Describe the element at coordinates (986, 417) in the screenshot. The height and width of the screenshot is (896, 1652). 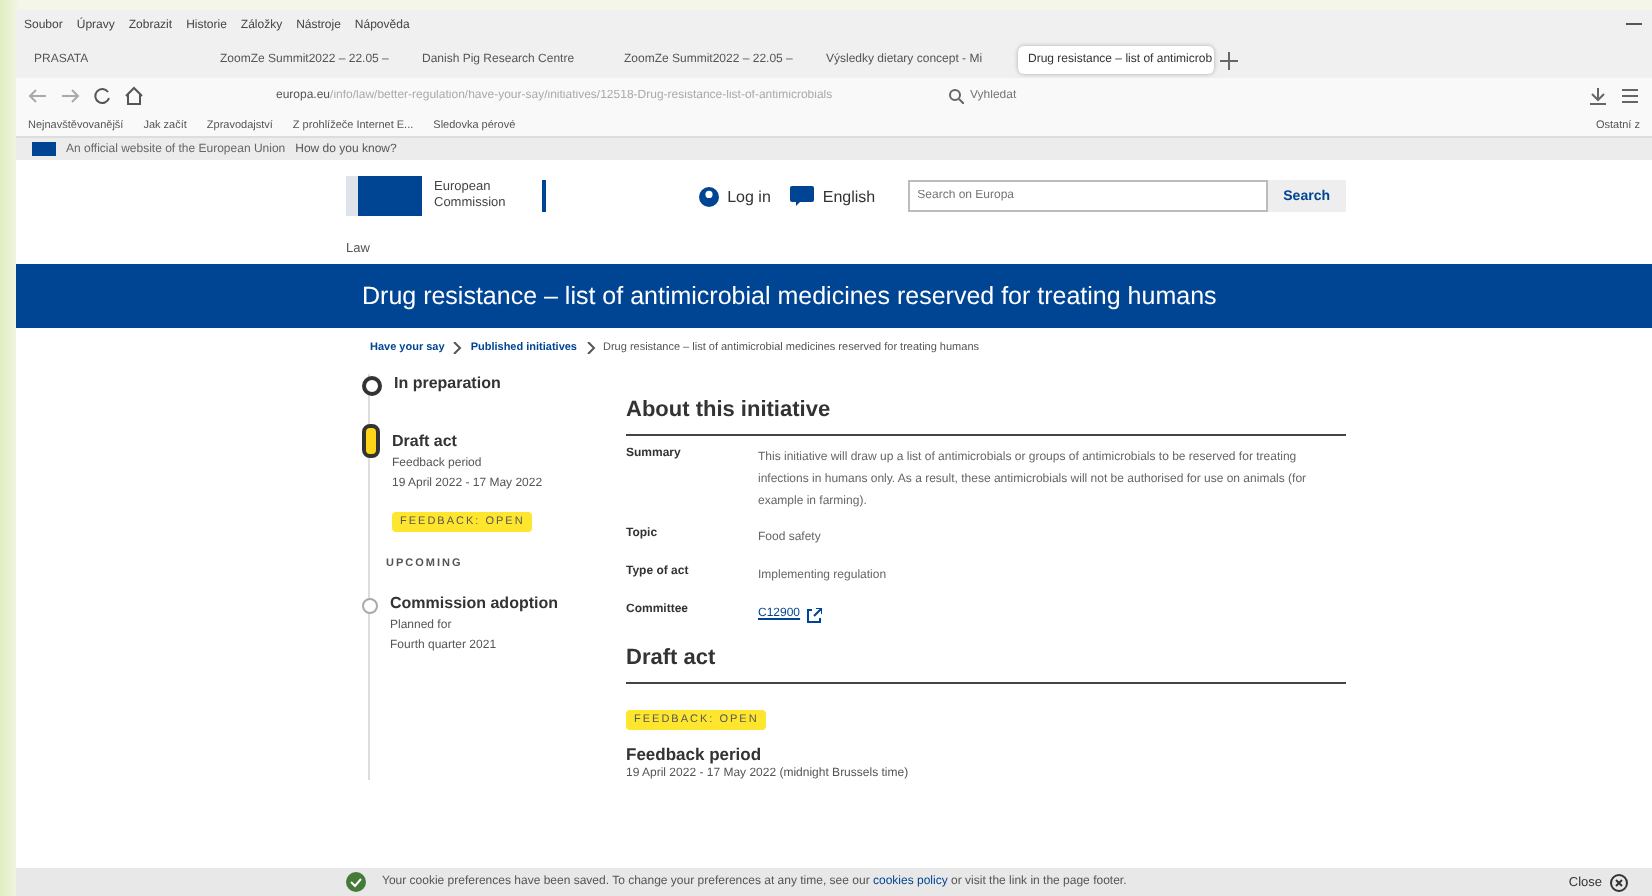
I see `section-heading: About this initiative` at that location.